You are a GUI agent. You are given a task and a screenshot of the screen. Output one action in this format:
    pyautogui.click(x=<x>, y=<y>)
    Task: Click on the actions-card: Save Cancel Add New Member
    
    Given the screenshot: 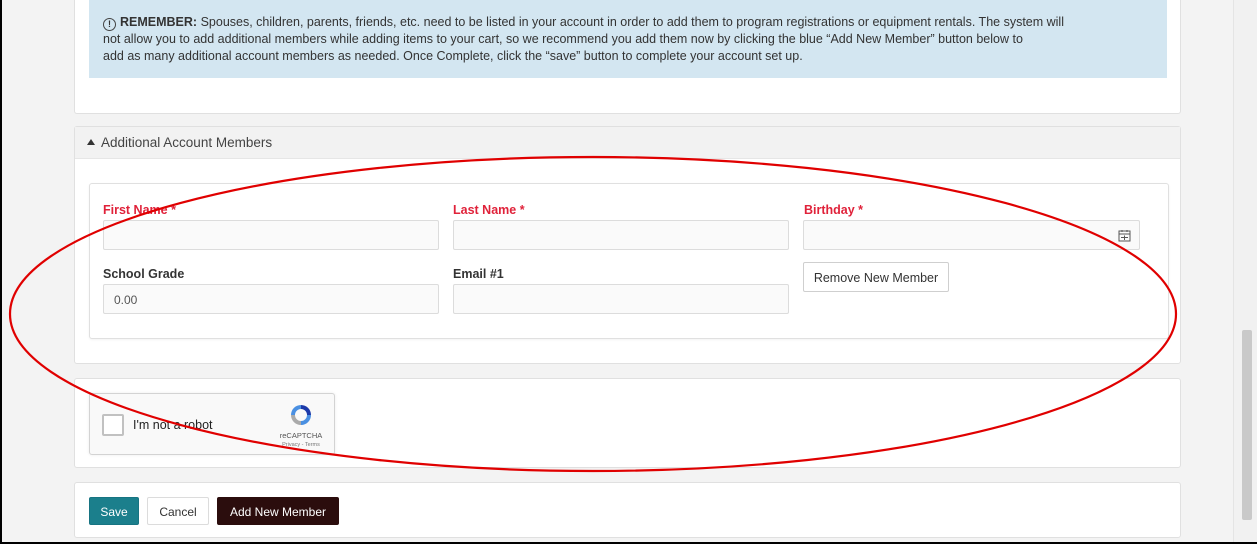 What is the action you would take?
    pyautogui.click(x=627, y=510)
    